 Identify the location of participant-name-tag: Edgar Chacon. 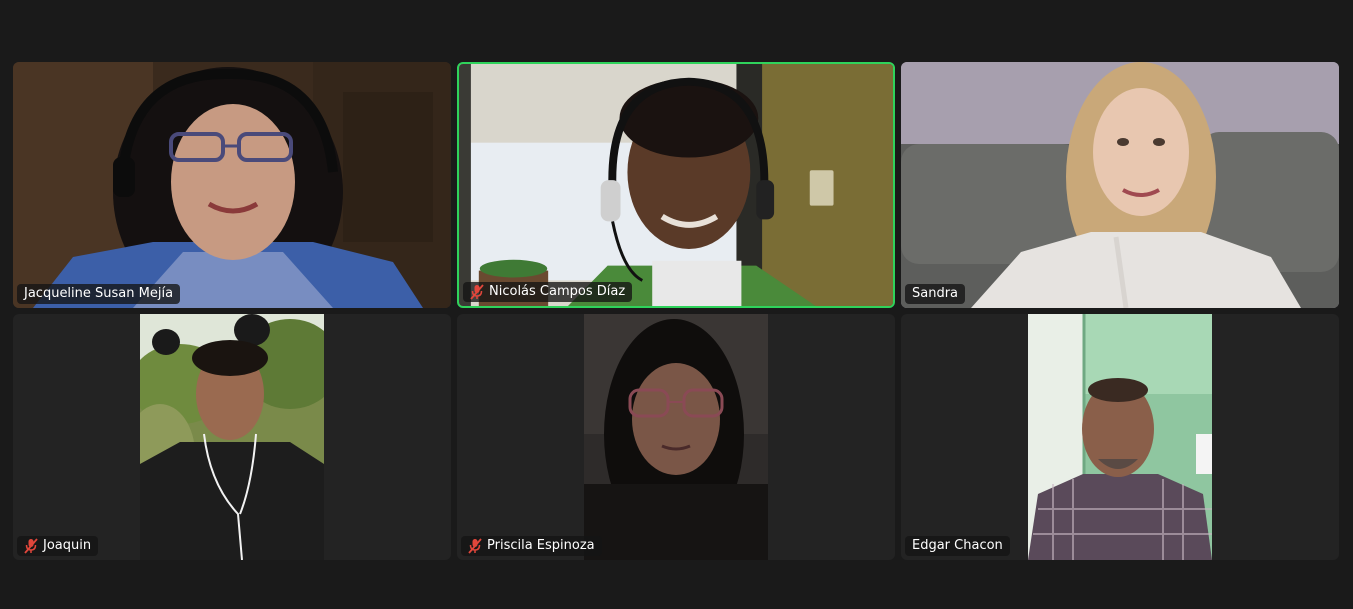
(957, 546).